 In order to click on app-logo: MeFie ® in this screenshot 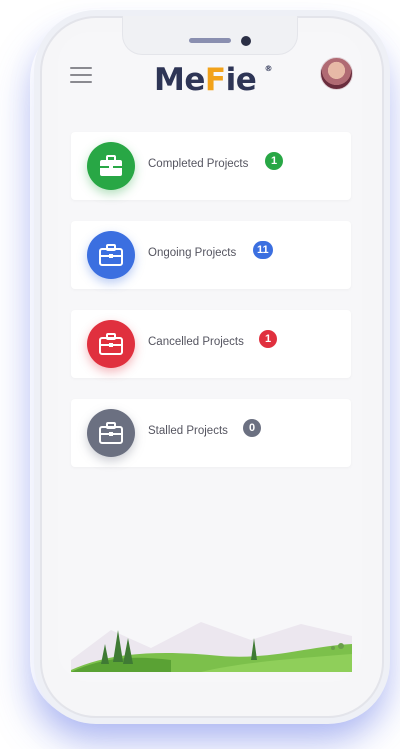, I will do `click(213, 82)`.